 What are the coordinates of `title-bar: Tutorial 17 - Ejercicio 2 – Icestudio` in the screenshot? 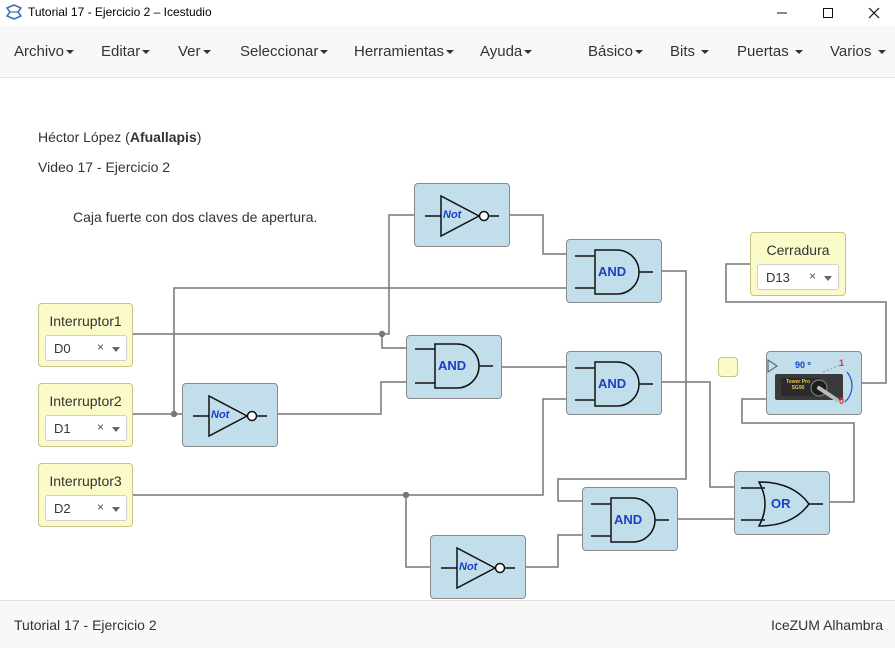 It's located at (447, 13).